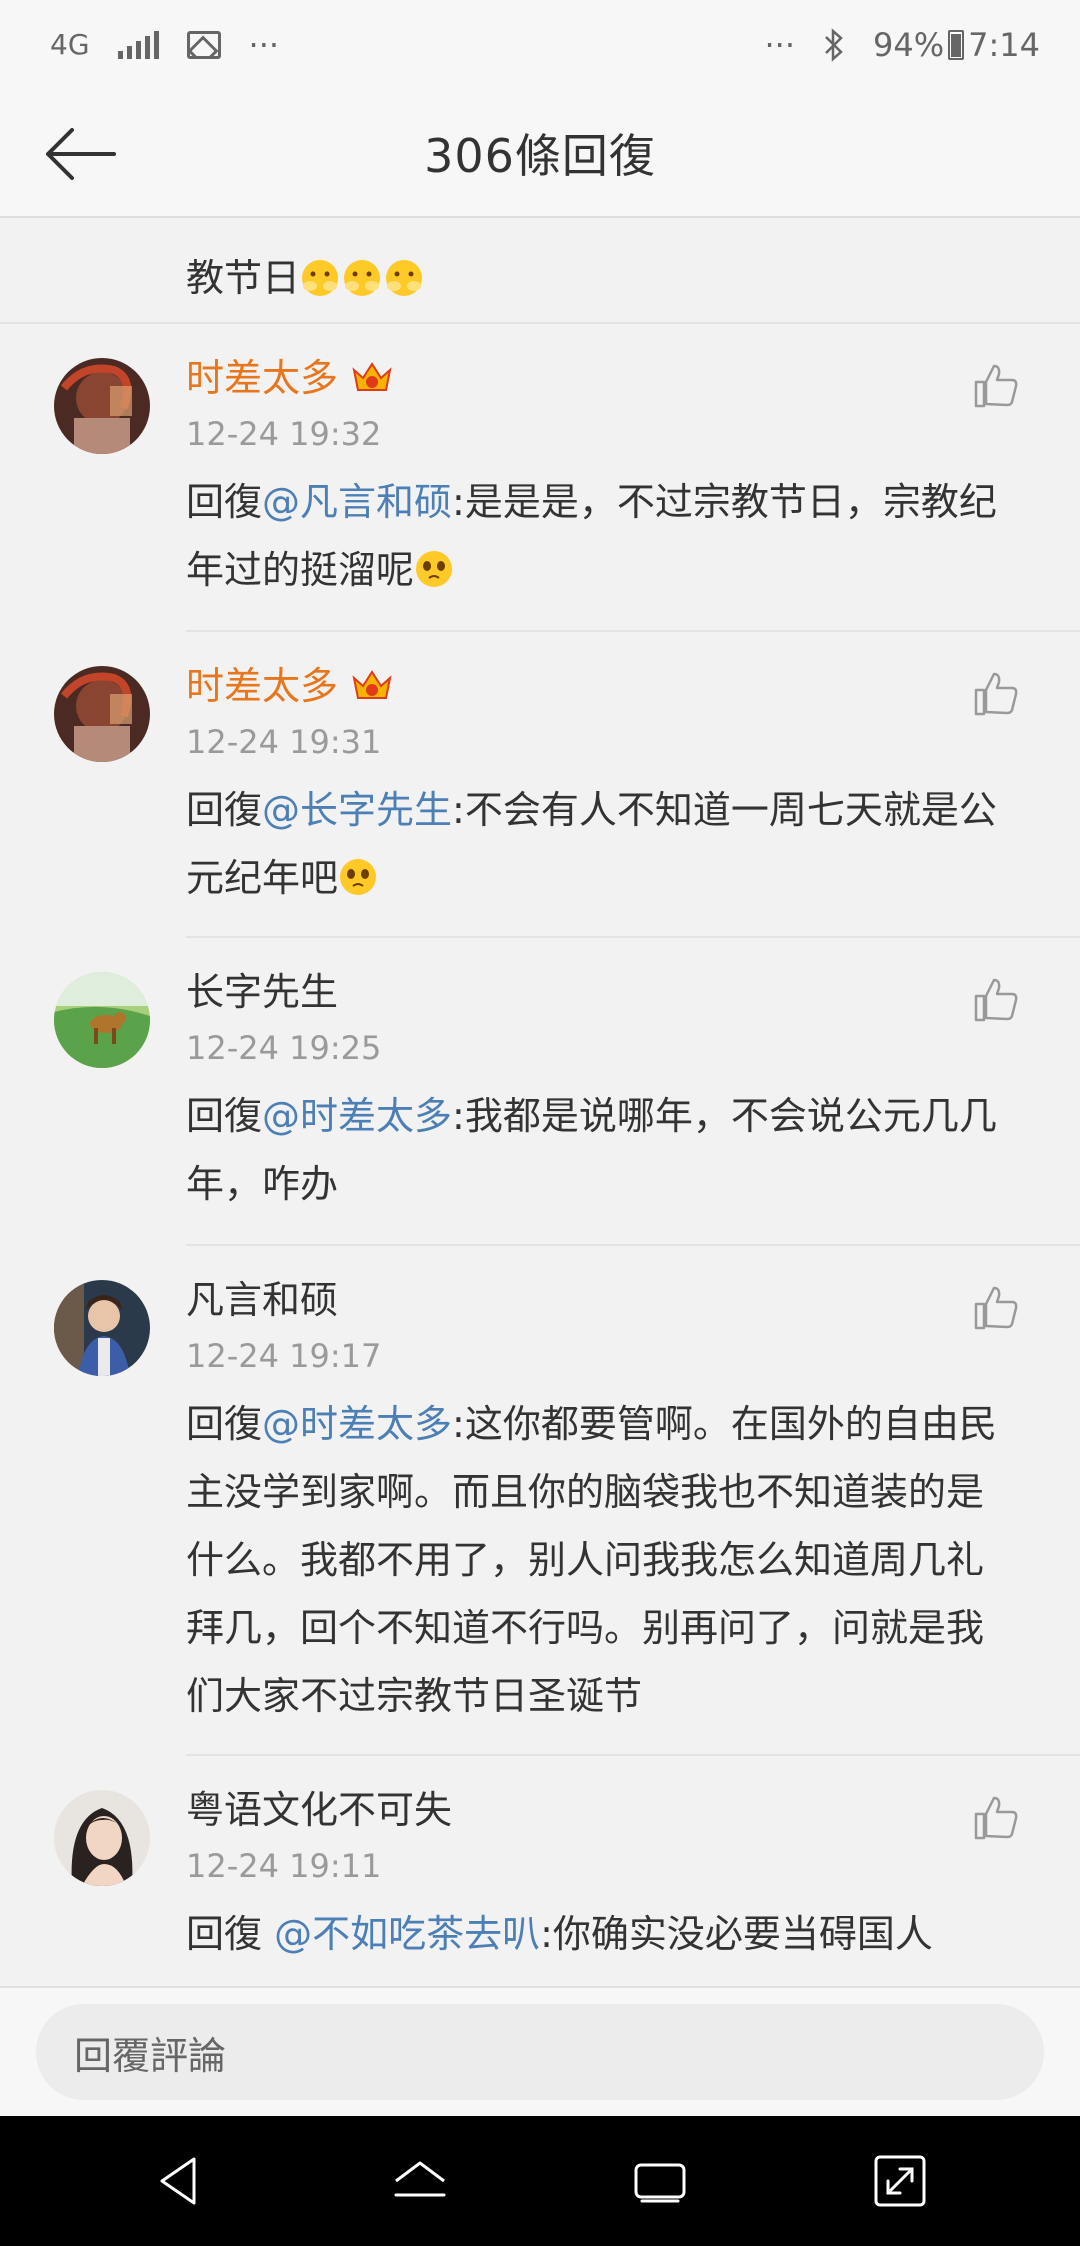  Describe the element at coordinates (164, 45) in the screenshot. I see `status-left: 4G ···` at that location.